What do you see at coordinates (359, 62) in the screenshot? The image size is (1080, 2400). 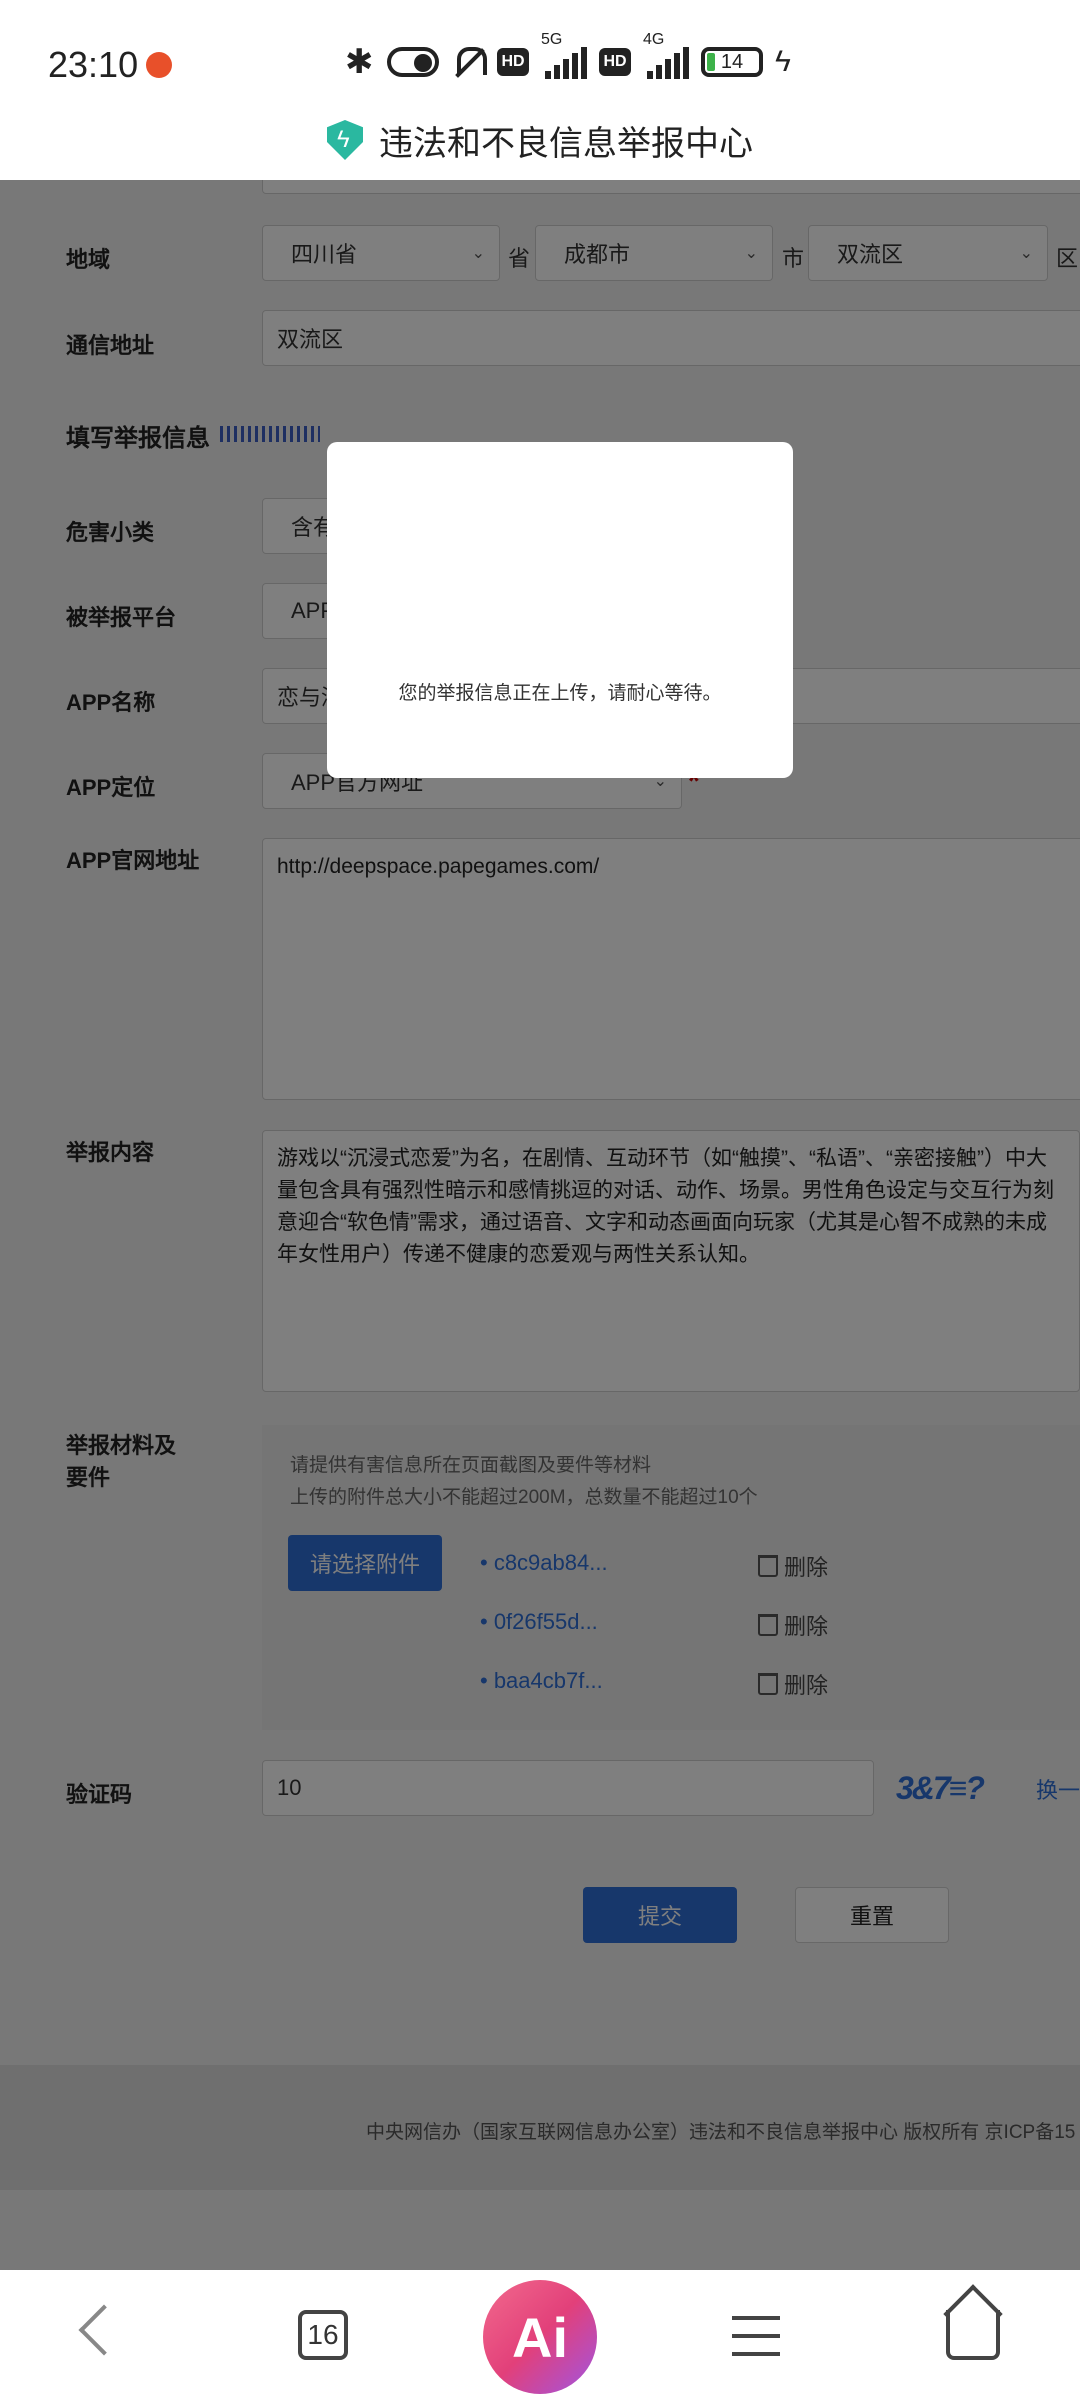 I see `bluetooth-icon: ✱` at bounding box center [359, 62].